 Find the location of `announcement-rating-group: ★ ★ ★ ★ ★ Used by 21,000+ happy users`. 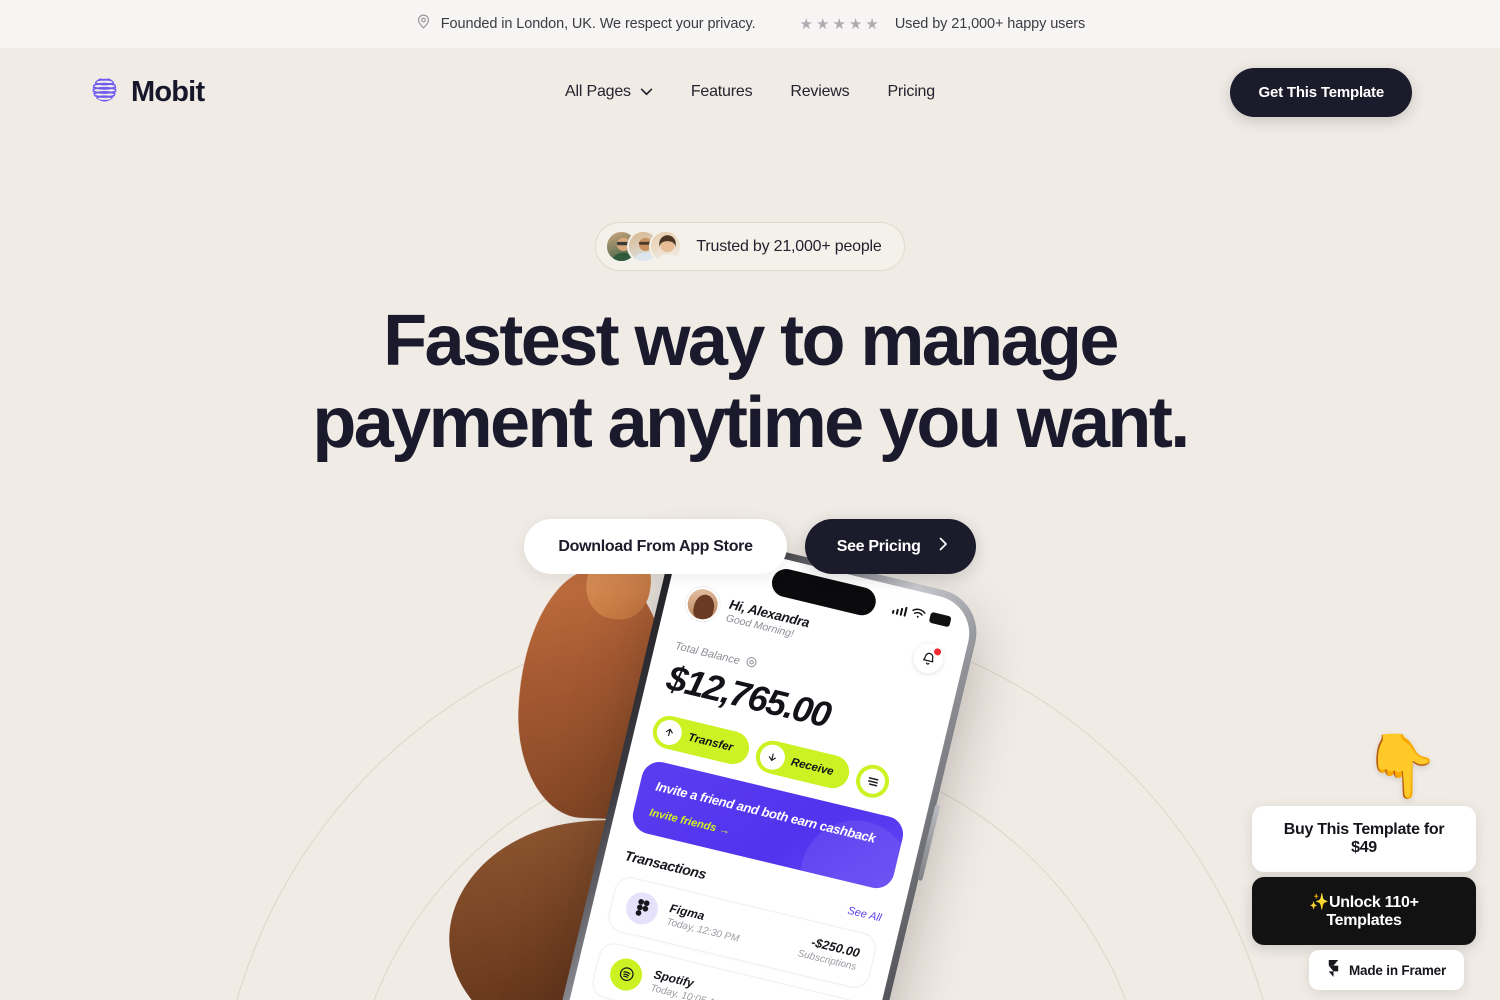

announcement-rating-group: ★ ★ ★ ★ ★ Used by 21,000+ happy users is located at coordinates (943, 24).